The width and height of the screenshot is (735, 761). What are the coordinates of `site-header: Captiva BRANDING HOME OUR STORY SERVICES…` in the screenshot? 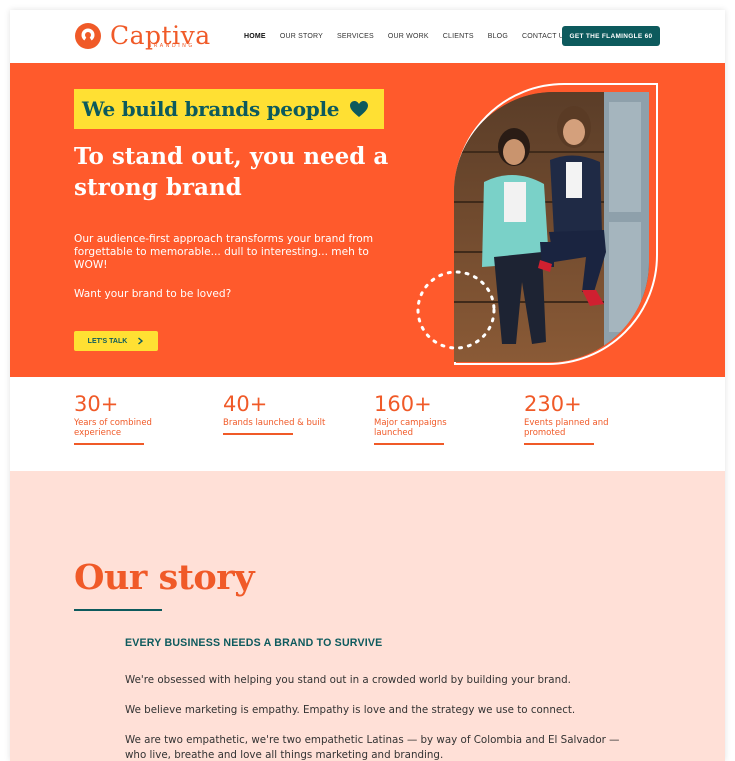 It's located at (367, 36).